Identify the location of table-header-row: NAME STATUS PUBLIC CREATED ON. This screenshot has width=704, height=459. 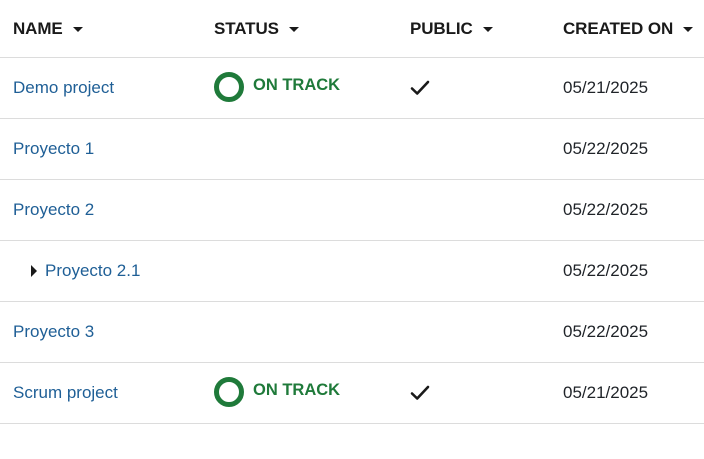
(352, 29).